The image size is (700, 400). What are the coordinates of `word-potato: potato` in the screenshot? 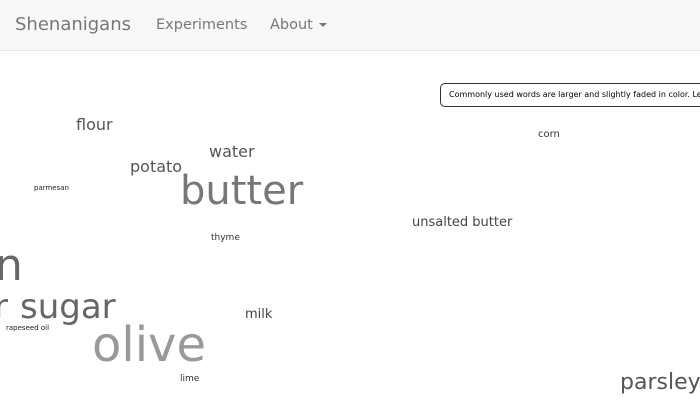 It's located at (156, 167).